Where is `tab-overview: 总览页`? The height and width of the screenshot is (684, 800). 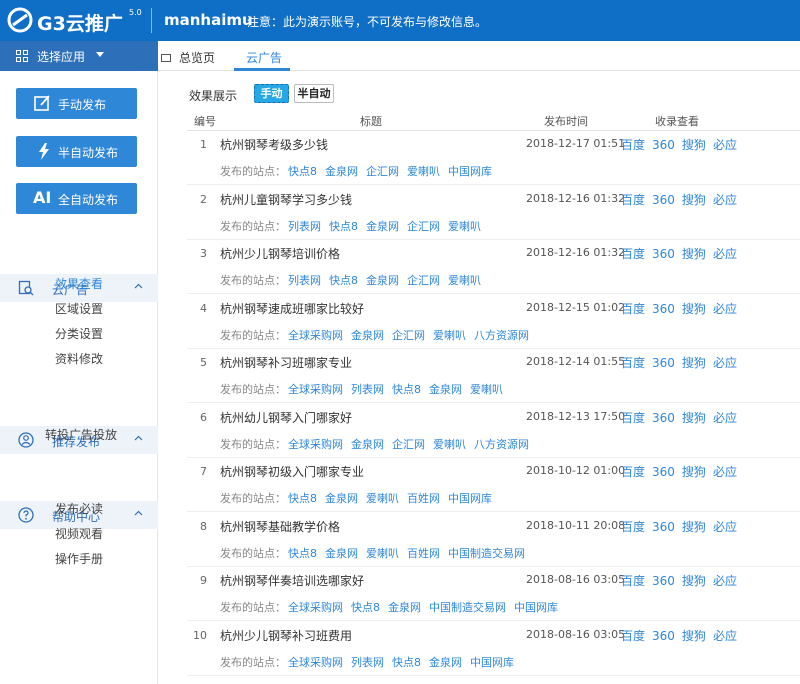
tab-overview: 总览页 is located at coordinates (188, 57).